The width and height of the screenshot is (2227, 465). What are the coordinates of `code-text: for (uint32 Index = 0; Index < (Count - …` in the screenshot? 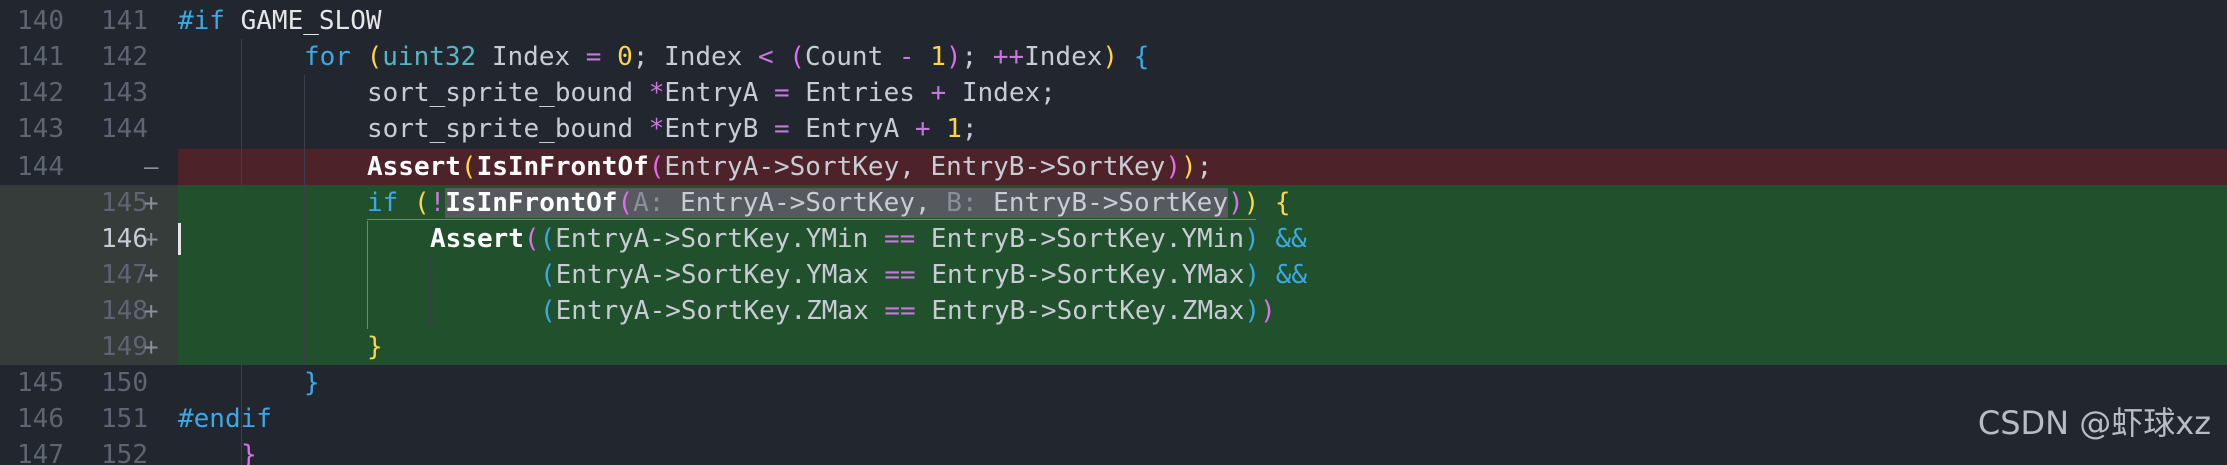 It's located at (727, 57).